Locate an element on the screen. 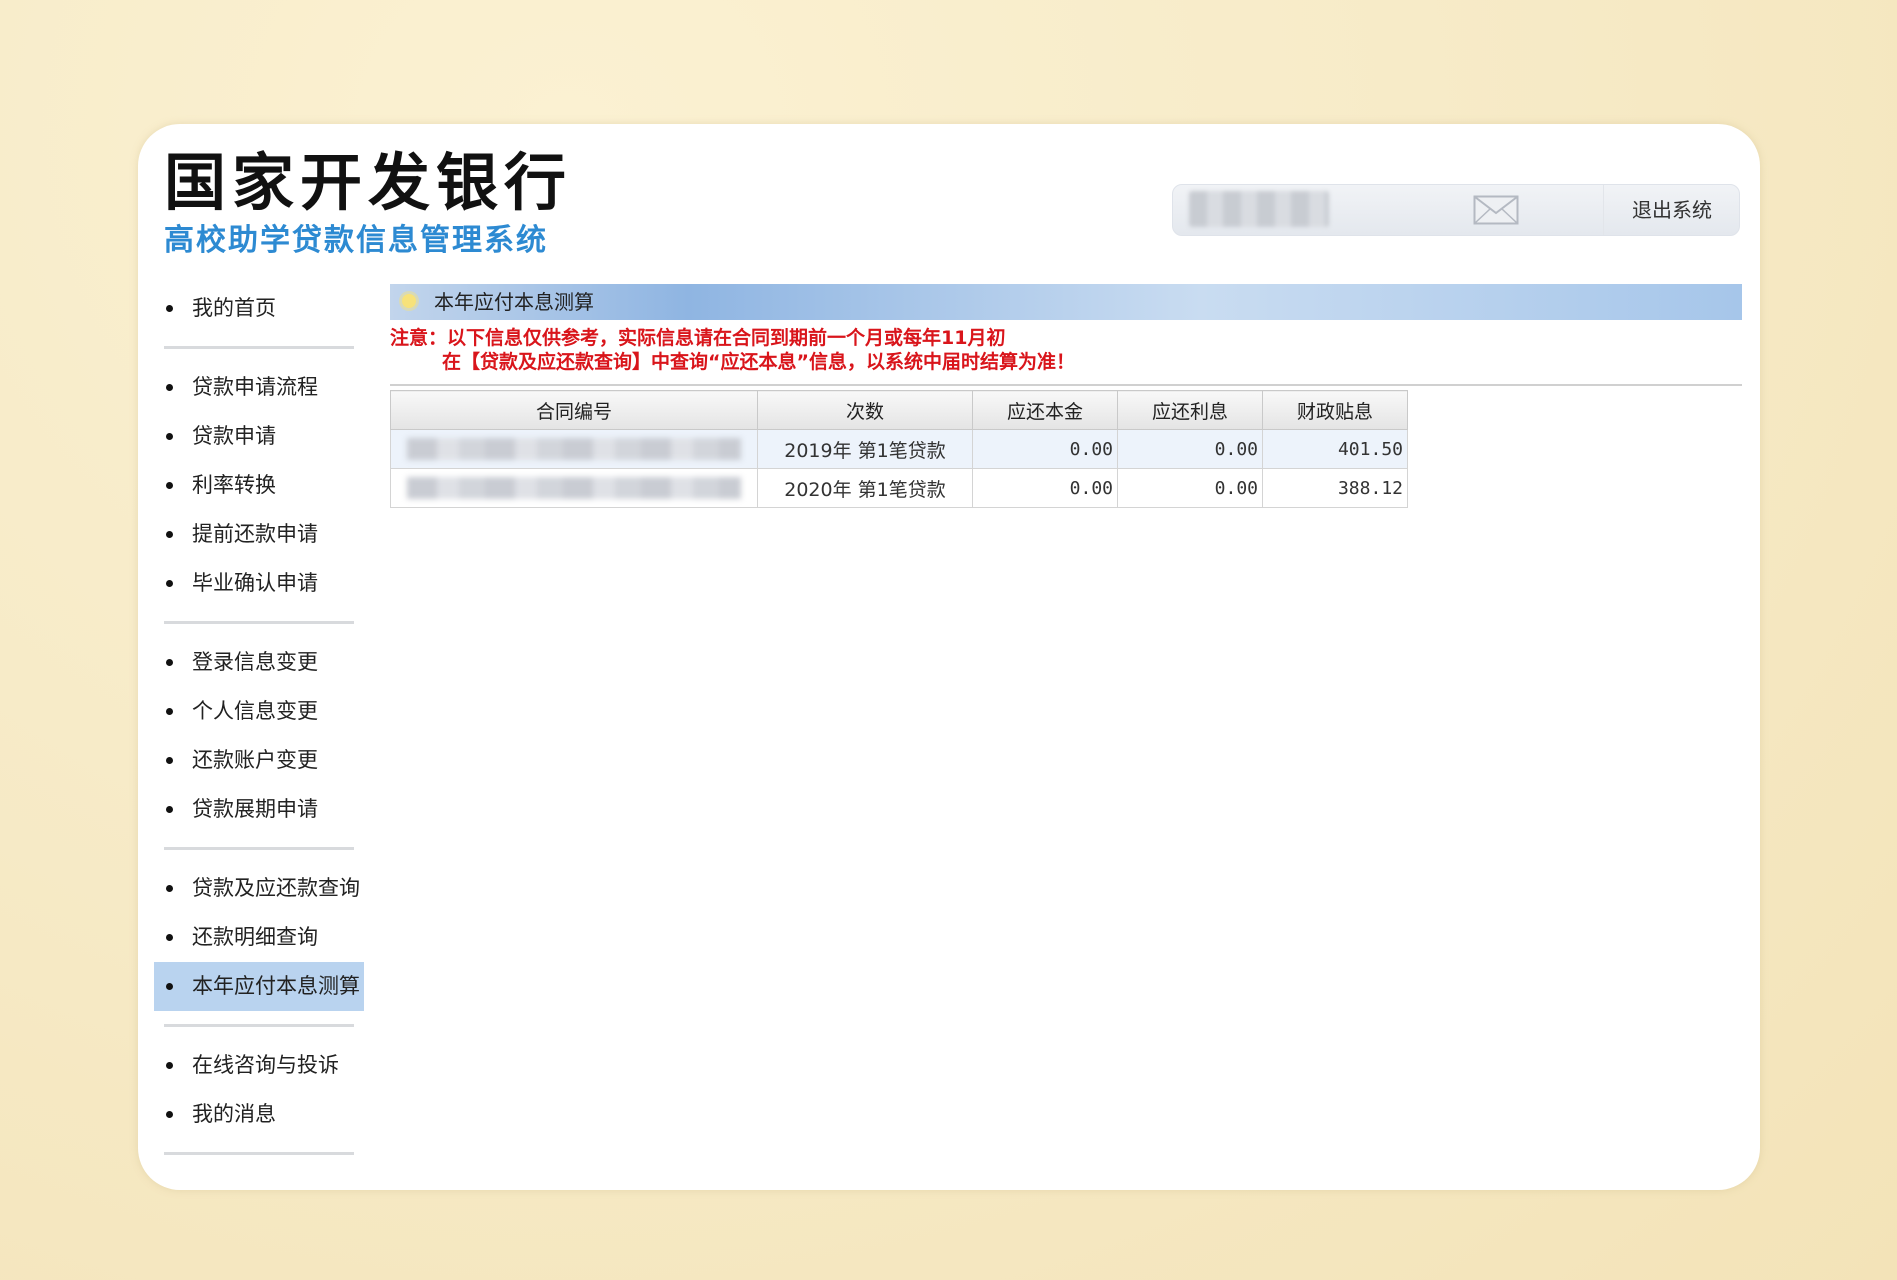 This screenshot has width=1897, height=1280. sidebar-item: 贷款及应还款查询 is located at coordinates (259, 888).